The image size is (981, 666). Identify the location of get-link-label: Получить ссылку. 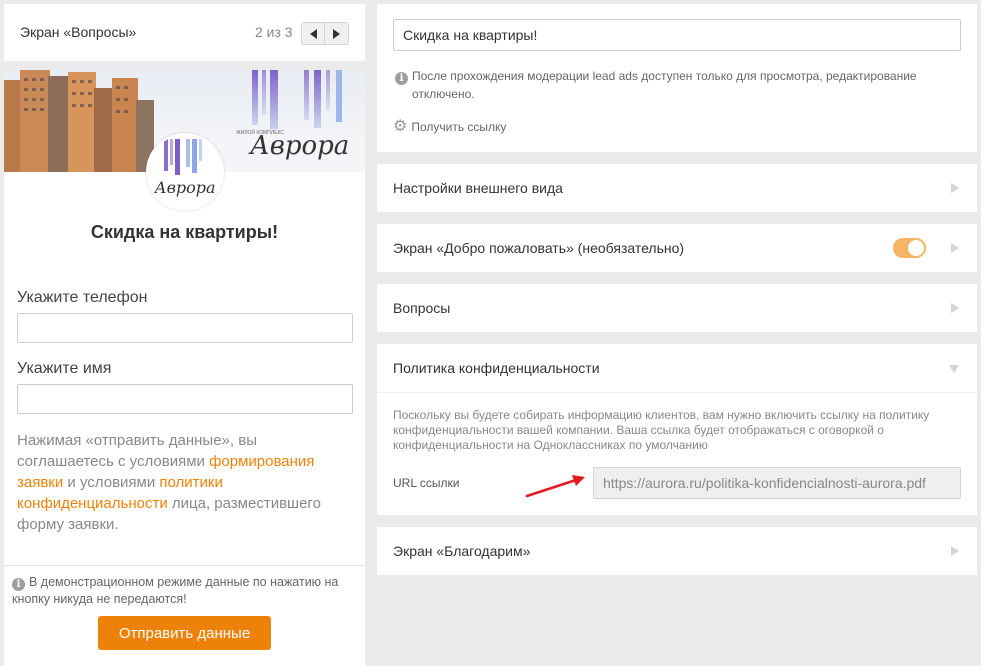
(459, 127).